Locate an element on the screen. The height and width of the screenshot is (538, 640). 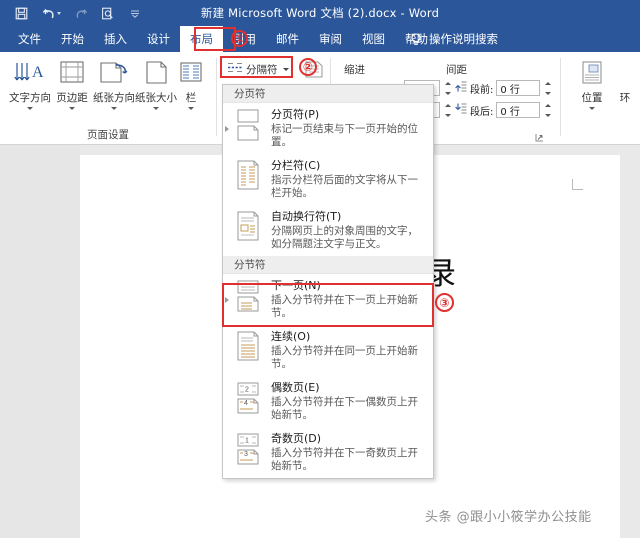
title-bar: 新建 Microsoft Word 文档 (2).docx - Word is located at coordinates (320, 13).